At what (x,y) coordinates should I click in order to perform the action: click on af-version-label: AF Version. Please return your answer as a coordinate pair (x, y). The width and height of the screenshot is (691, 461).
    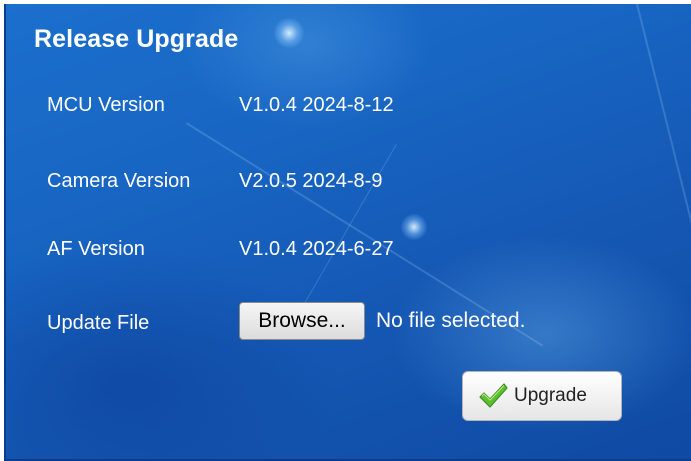
    Looking at the image, I should click on (96, 249).